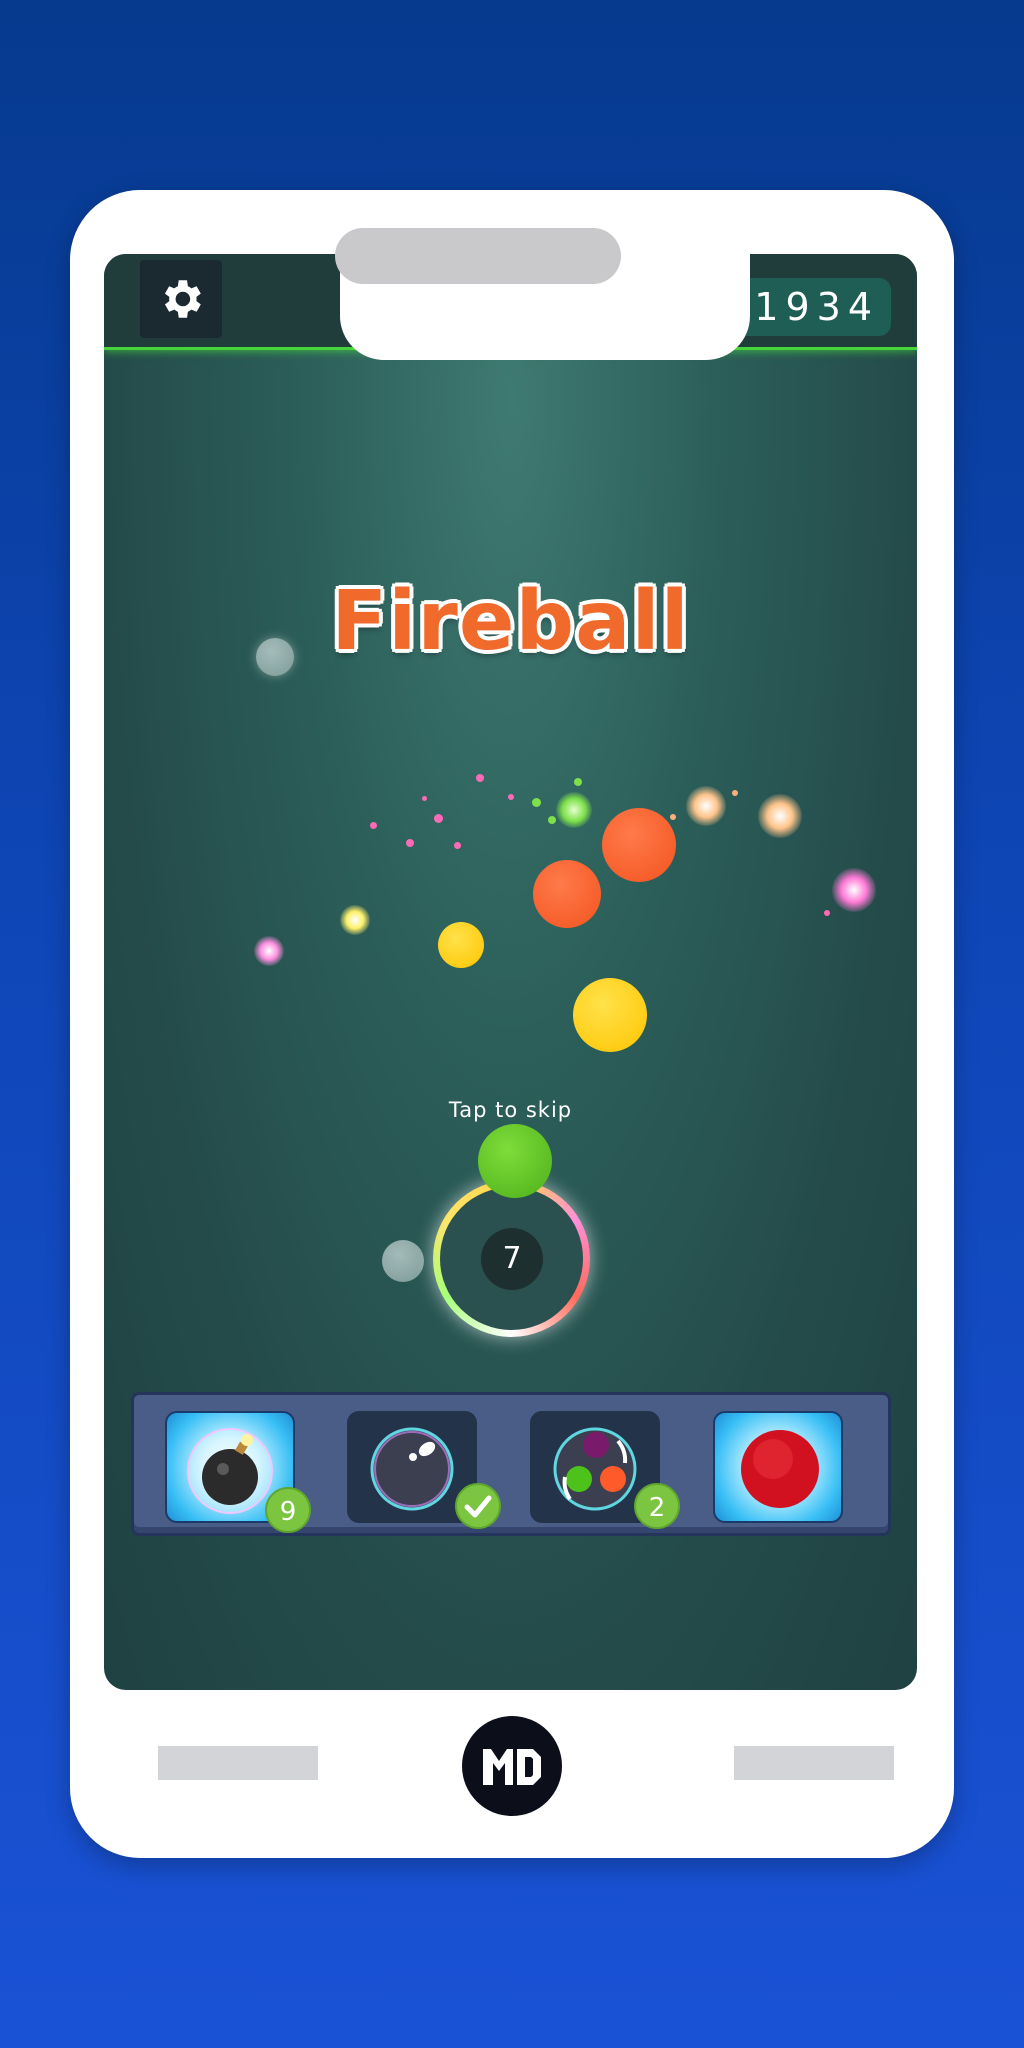 This screenshot has height=2048, width=1024. I want to click on md-logo, so click(512, 1766).